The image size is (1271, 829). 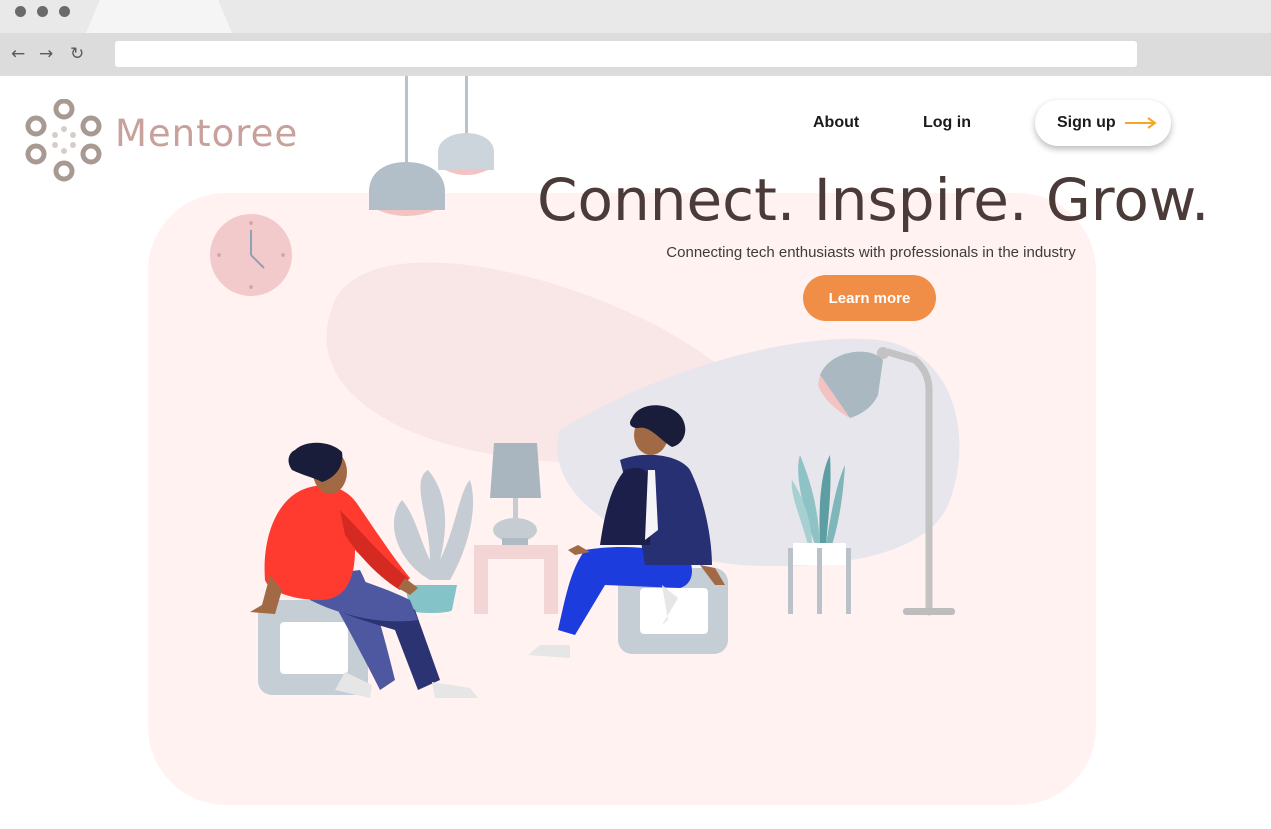 I want to click on table-lamp-icon, so click(x=515, y=494).